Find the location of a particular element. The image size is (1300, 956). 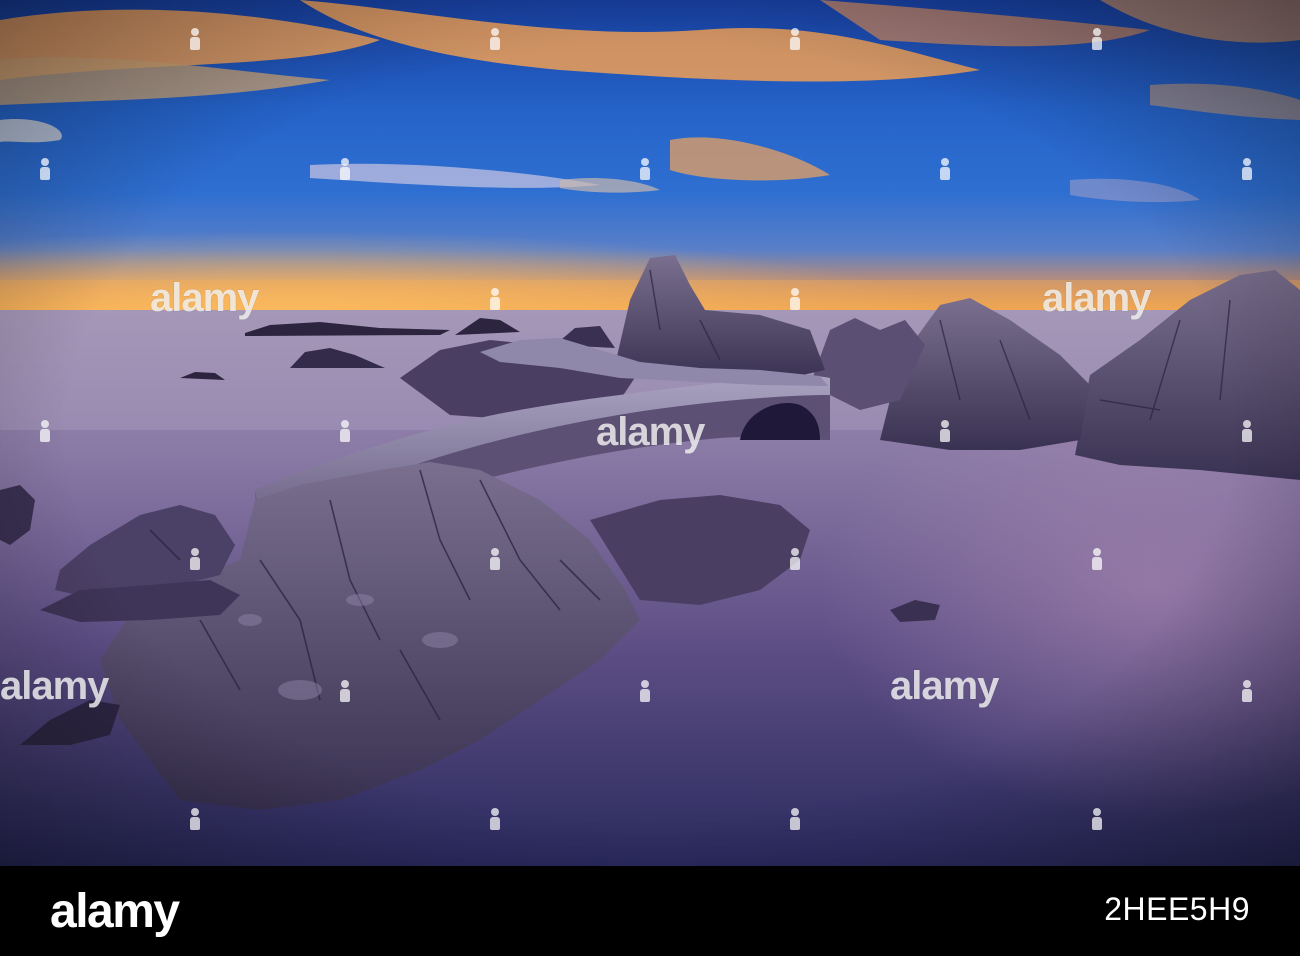

brand-logo: alamy is located at coordinates (115, 911).